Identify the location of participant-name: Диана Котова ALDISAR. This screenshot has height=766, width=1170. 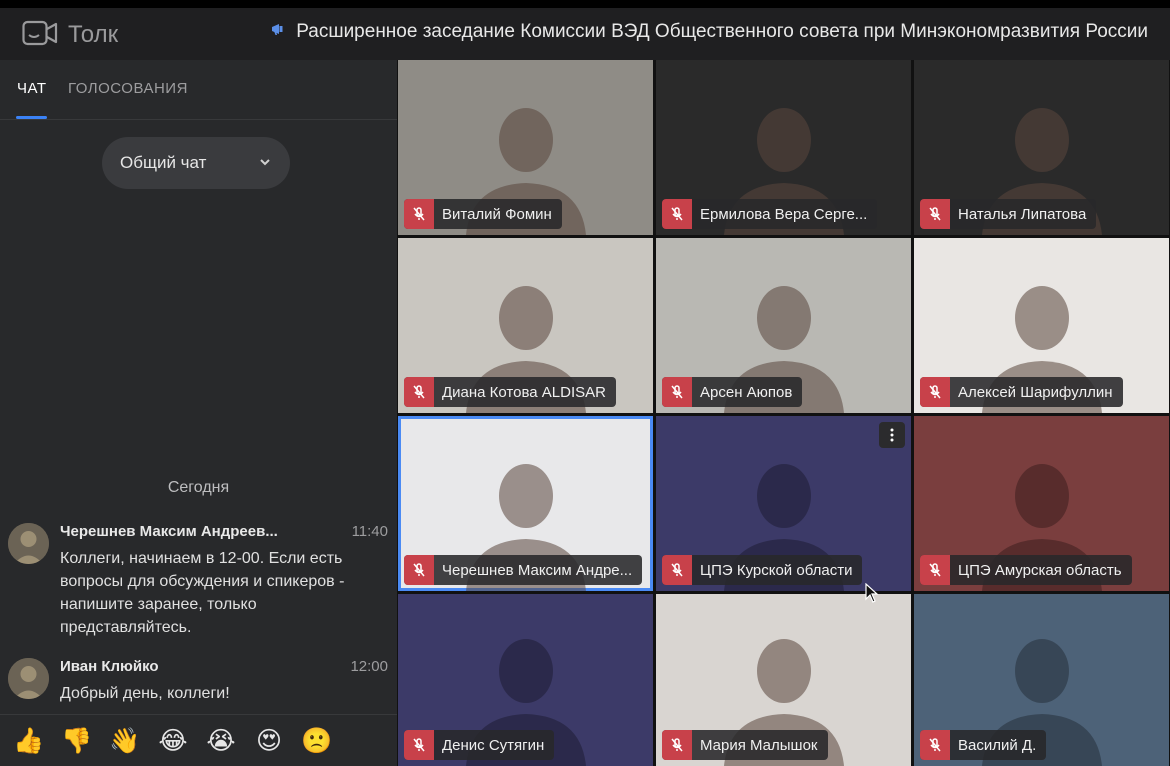
(524, 392).